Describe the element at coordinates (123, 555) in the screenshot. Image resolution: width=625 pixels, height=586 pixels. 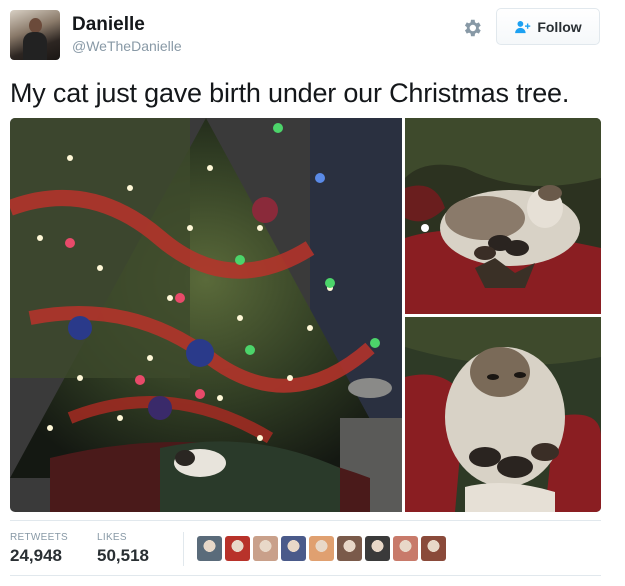
I see `likes-count: 50,518` at that location.